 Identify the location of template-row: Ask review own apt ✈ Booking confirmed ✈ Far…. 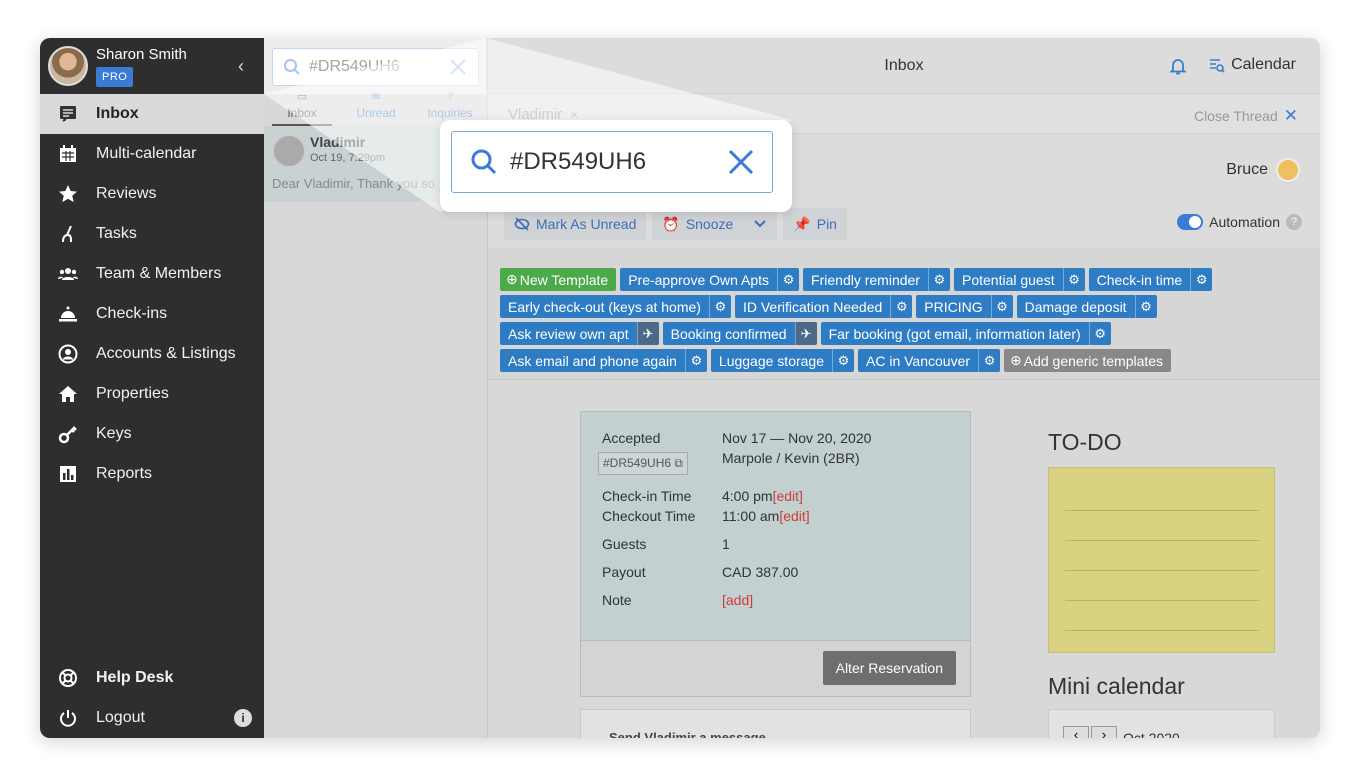
(910, 333).